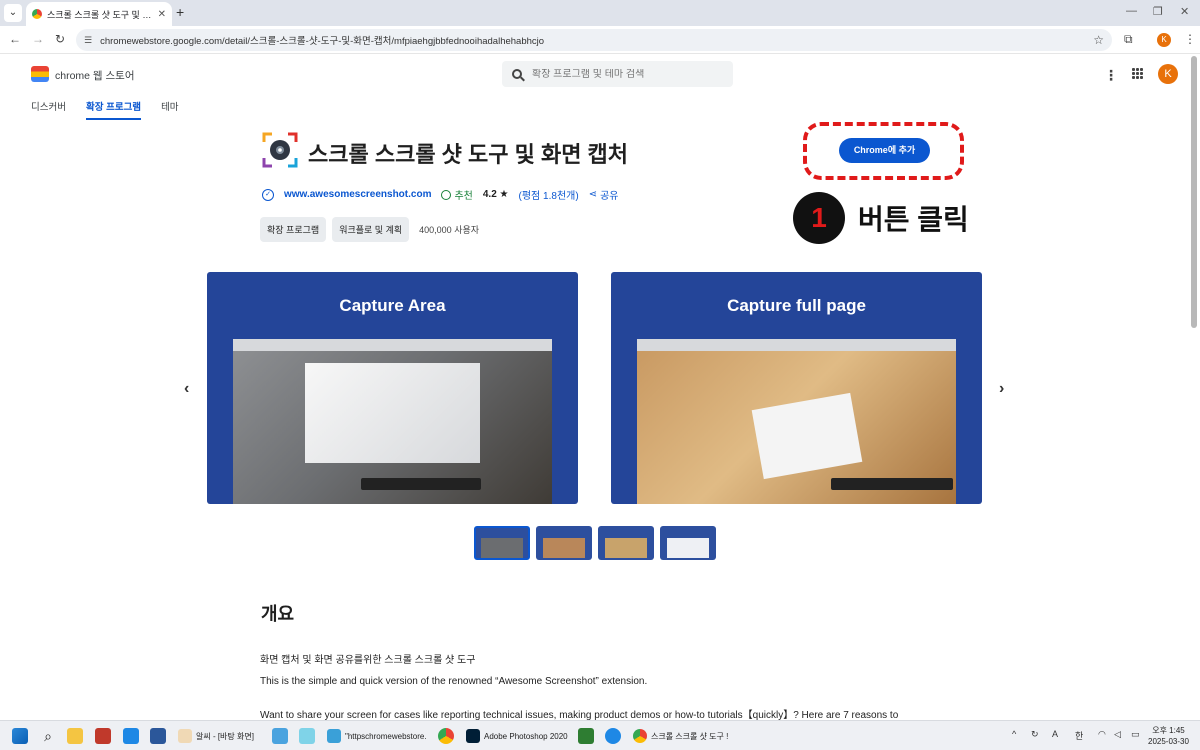  Describe the element at coordinates (884, 150) in the screenshot. I see `add-to-chrome-button: Chrome에 추가` at that location.